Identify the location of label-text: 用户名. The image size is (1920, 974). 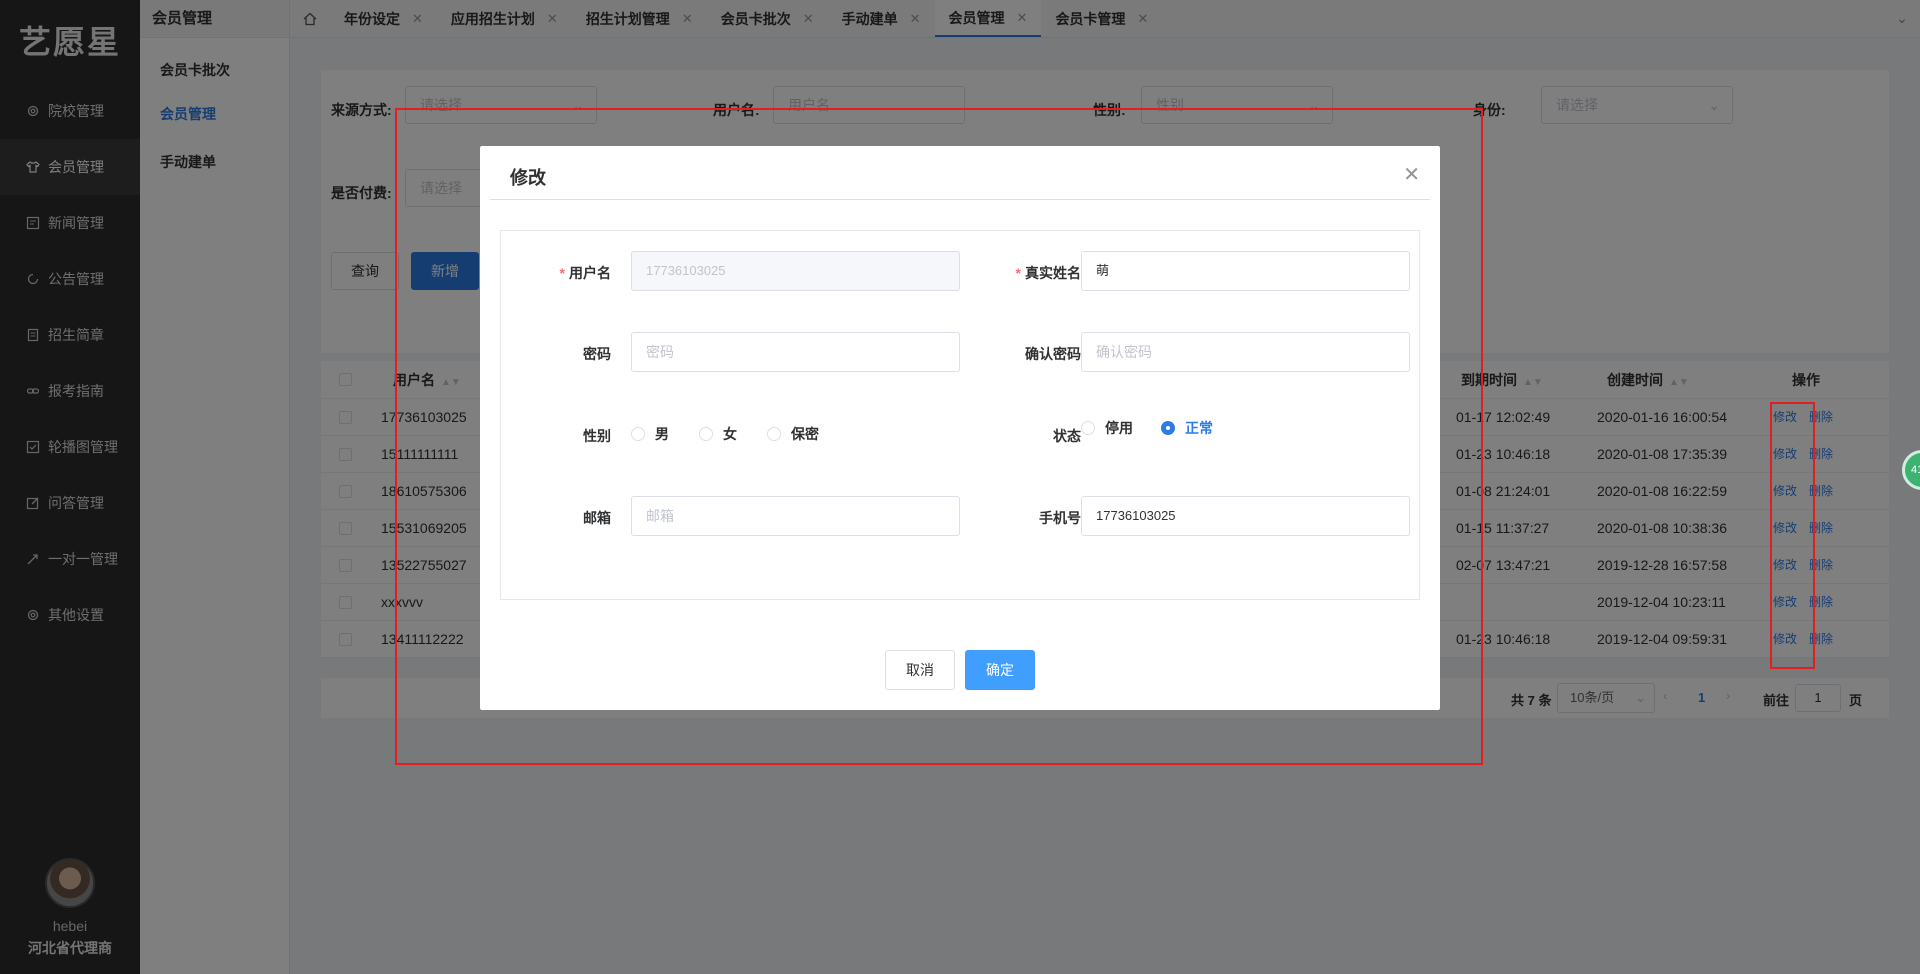
(590, 273).